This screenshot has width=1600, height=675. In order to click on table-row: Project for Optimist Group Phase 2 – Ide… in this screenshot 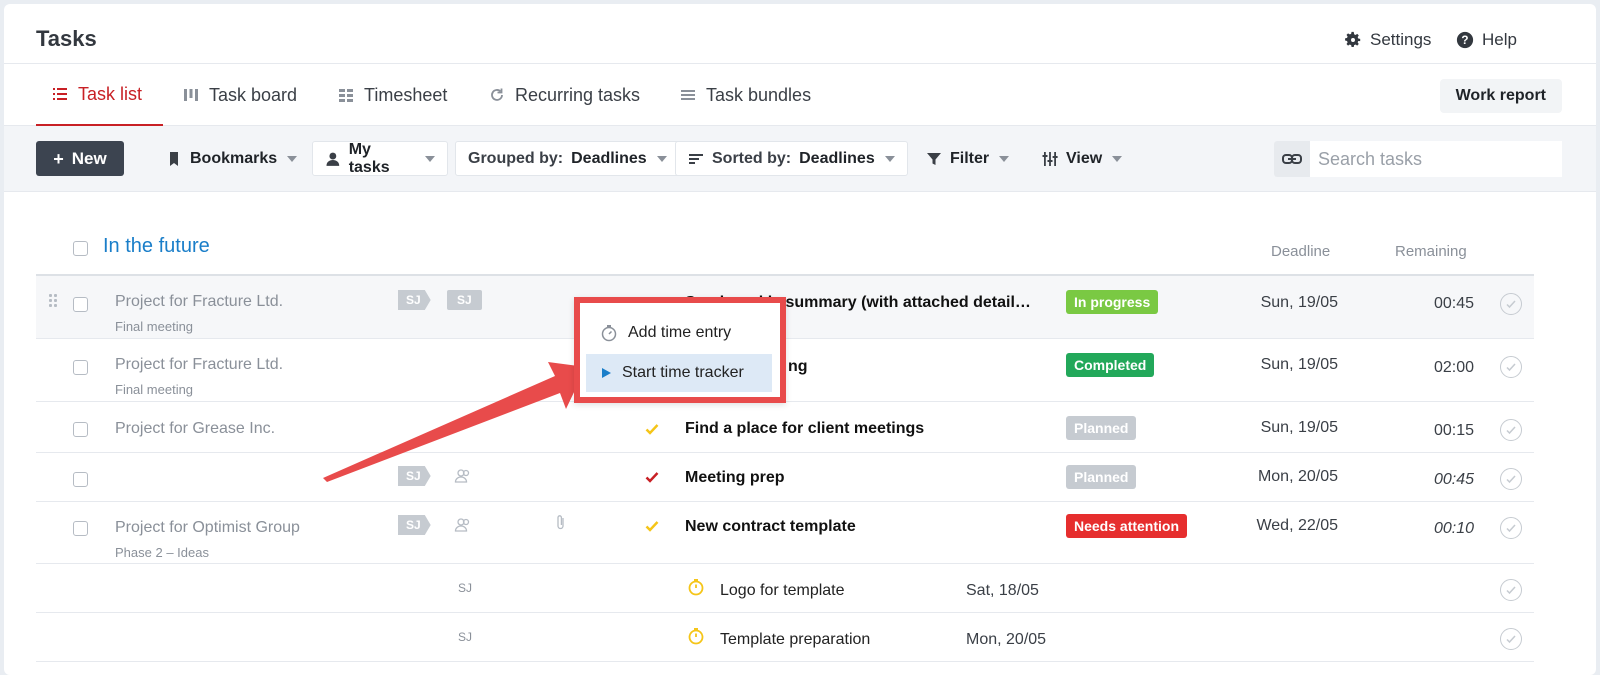, I will do `click(785, 532)`.